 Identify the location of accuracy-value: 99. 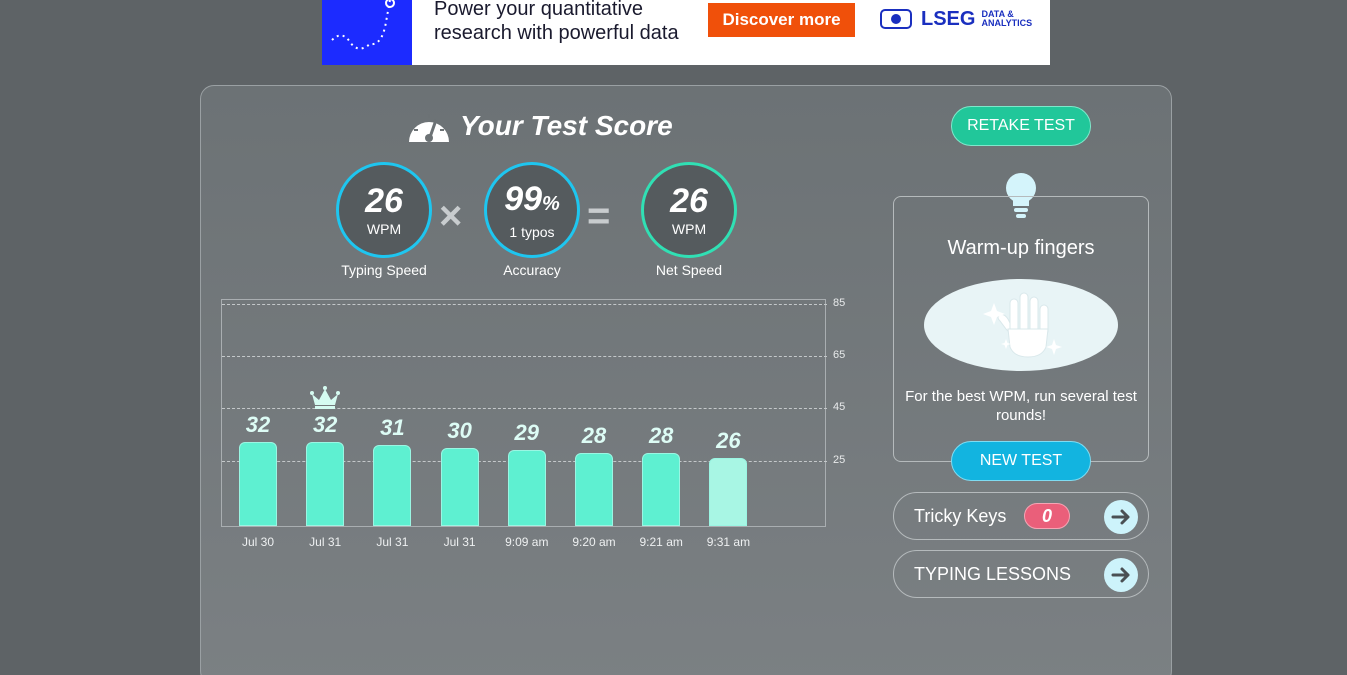
(523, 198).